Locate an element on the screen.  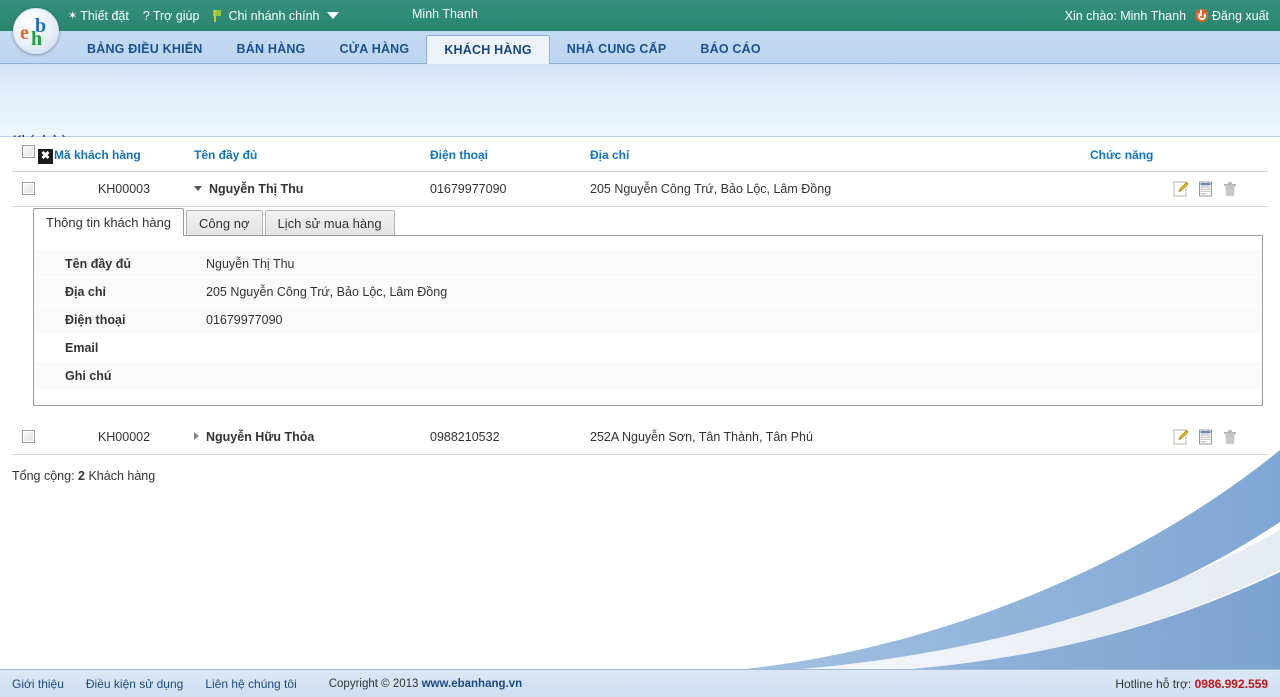
top-left-links: ✶ Thiết đặt ? Trợ giúp Chi nhánh chính is located at coordinates (203, 16).